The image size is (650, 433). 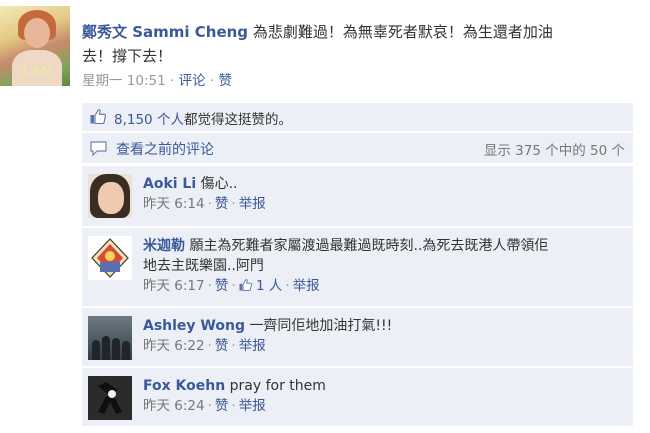 I want to click on black-ribbon-icon, so click(x=110, y=398).